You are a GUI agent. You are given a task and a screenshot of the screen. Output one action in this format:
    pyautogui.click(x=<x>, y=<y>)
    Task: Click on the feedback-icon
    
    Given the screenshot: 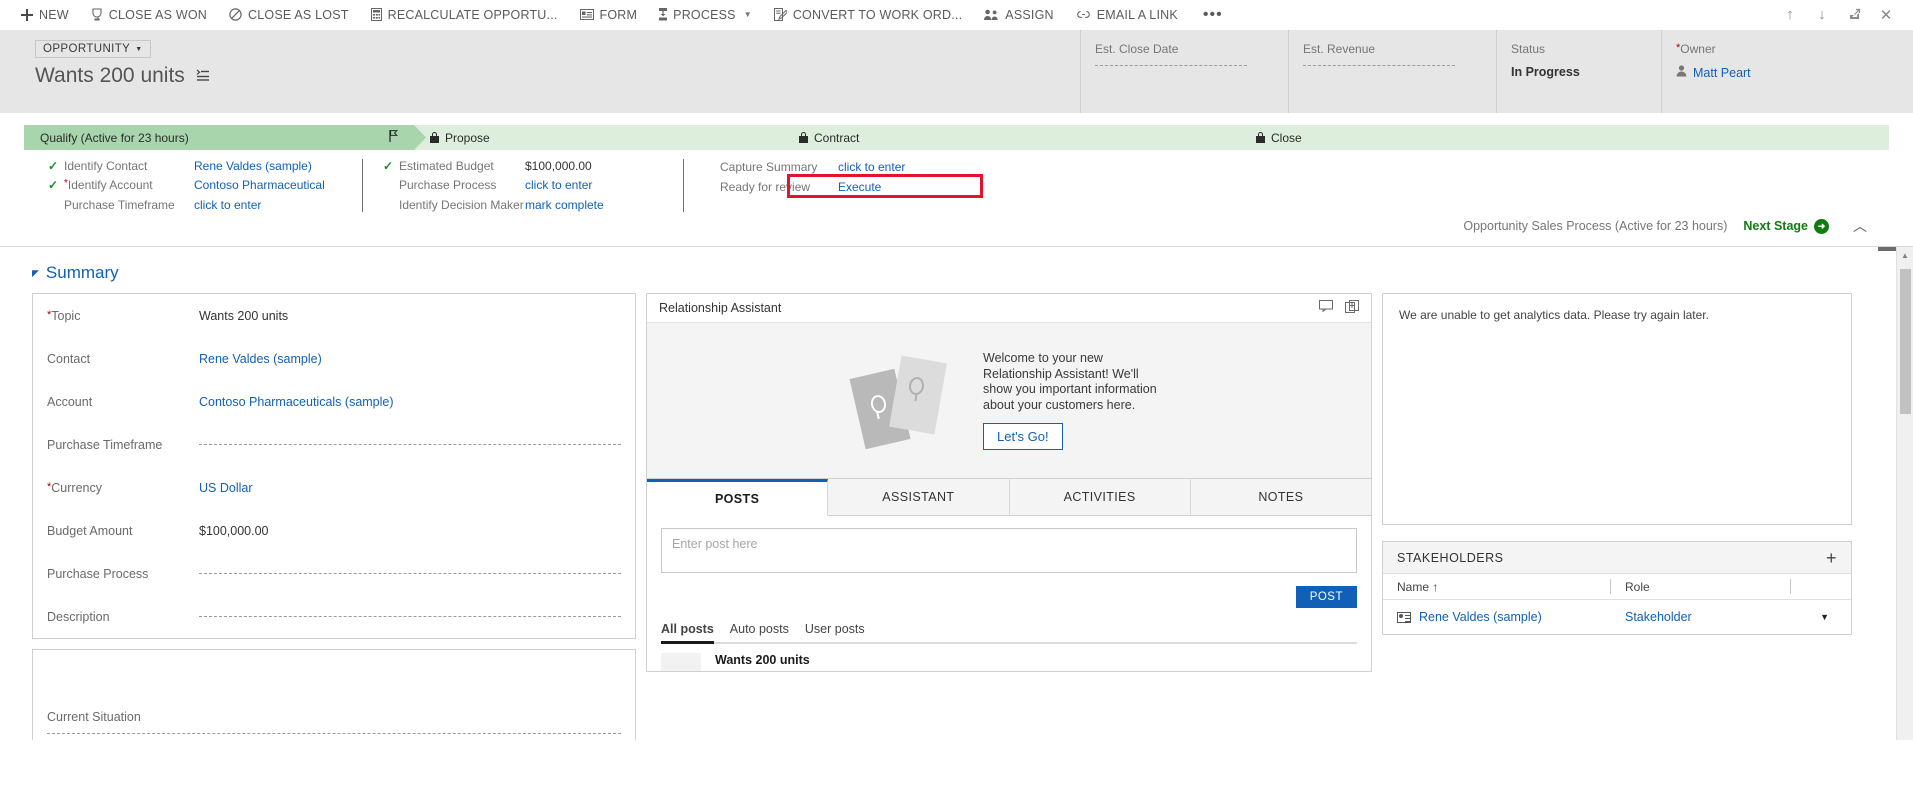 What is the action you would take?
    pyautogui.click(x=1326, y=308)
    